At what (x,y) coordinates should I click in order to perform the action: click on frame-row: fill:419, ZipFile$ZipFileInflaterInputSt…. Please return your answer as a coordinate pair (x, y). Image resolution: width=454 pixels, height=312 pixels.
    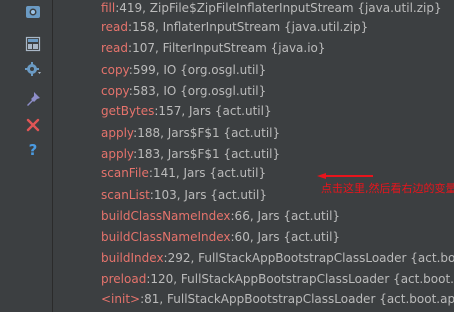
    Looking at the image, I should click on (271, 9).